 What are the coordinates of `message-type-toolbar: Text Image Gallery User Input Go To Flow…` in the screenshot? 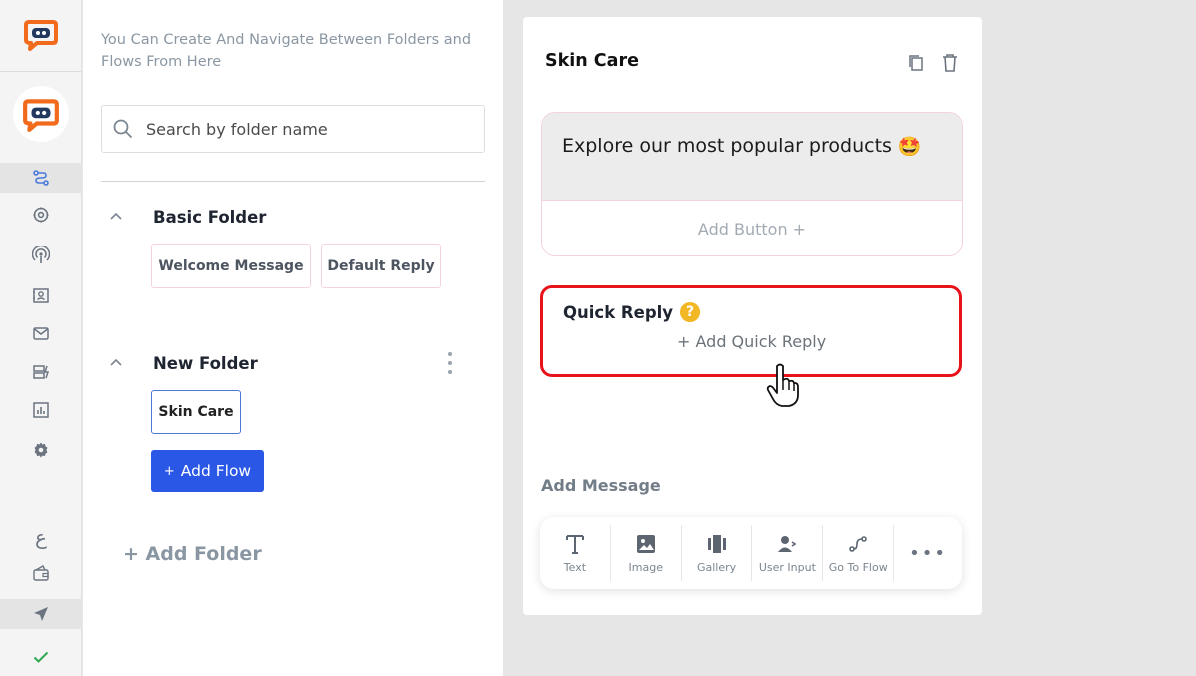 It's located at (751, 553).